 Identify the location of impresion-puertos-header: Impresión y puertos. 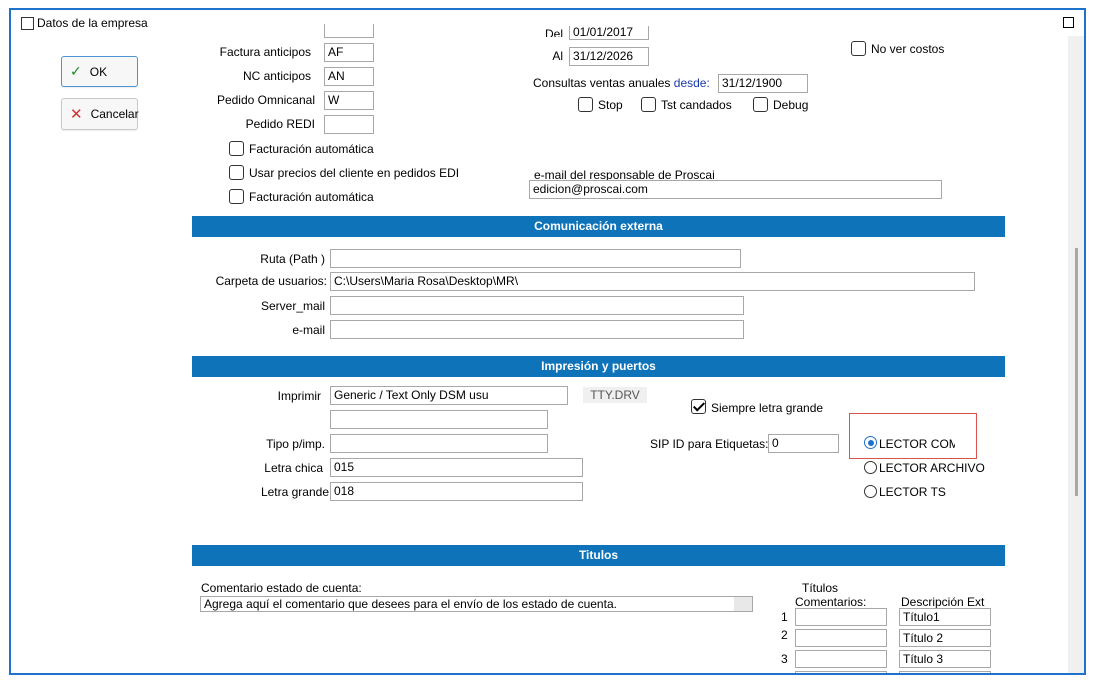
(598, 366).